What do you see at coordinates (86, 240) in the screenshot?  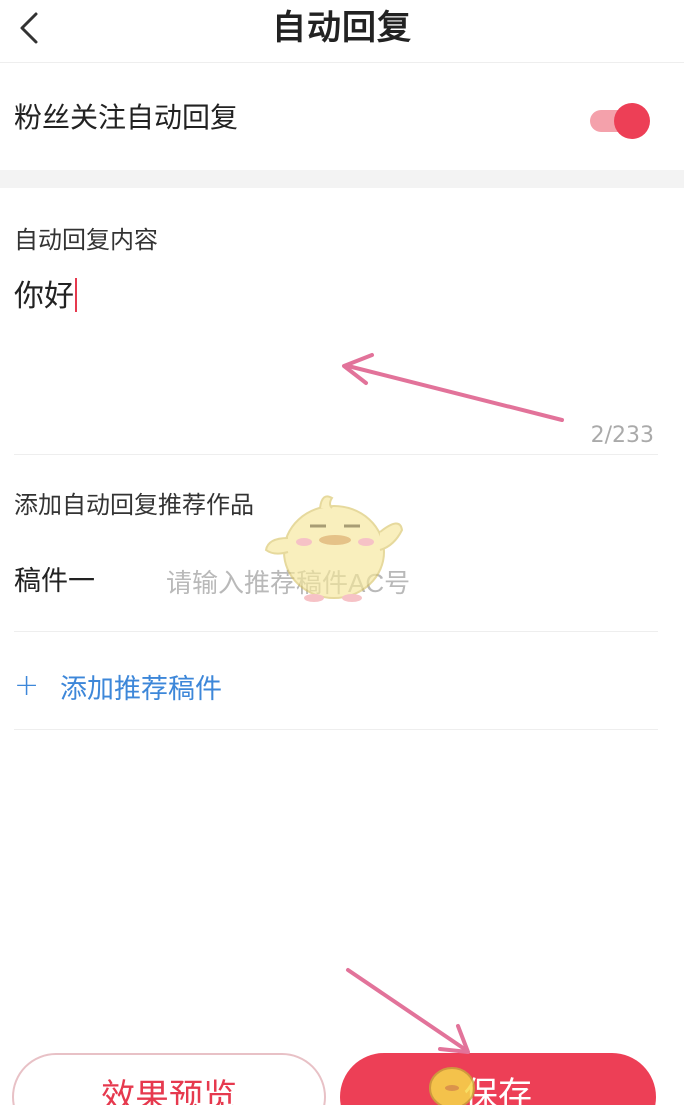 I see `reply-content-label: 自动回复内容` at bounding box center [86, 240].